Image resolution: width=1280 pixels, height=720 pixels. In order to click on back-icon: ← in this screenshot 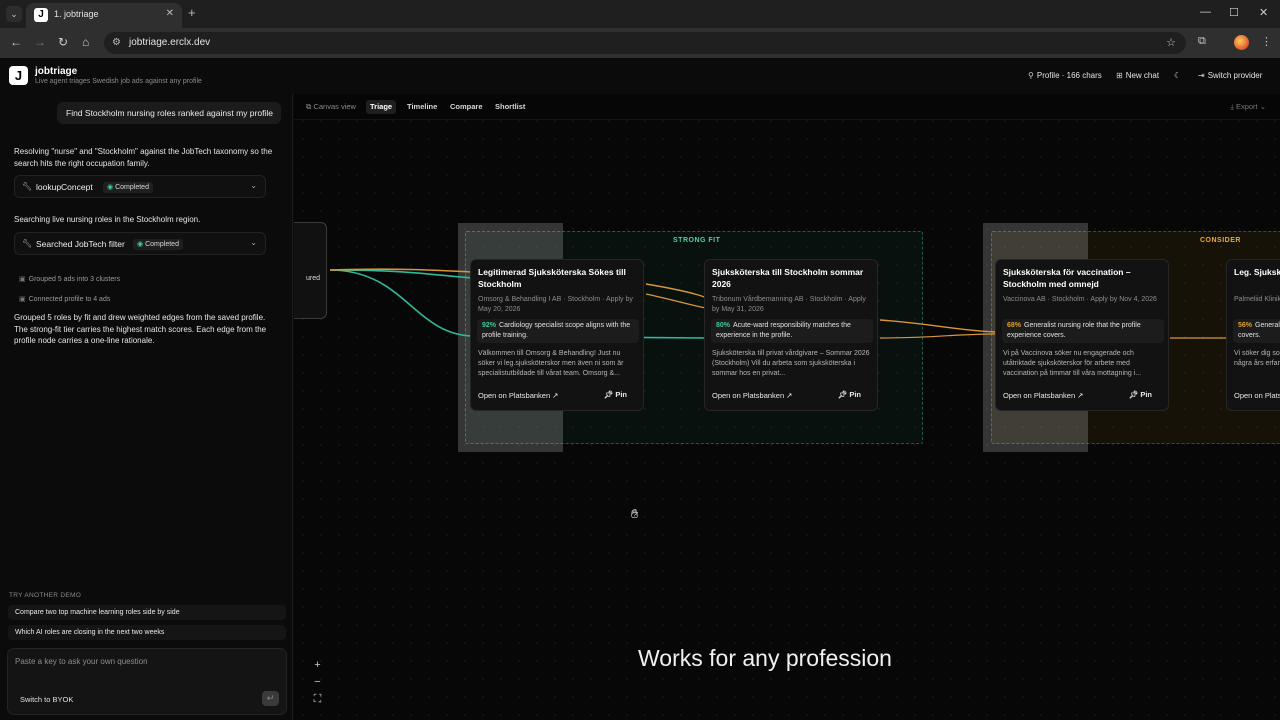, I will do `click(16, 42)`.